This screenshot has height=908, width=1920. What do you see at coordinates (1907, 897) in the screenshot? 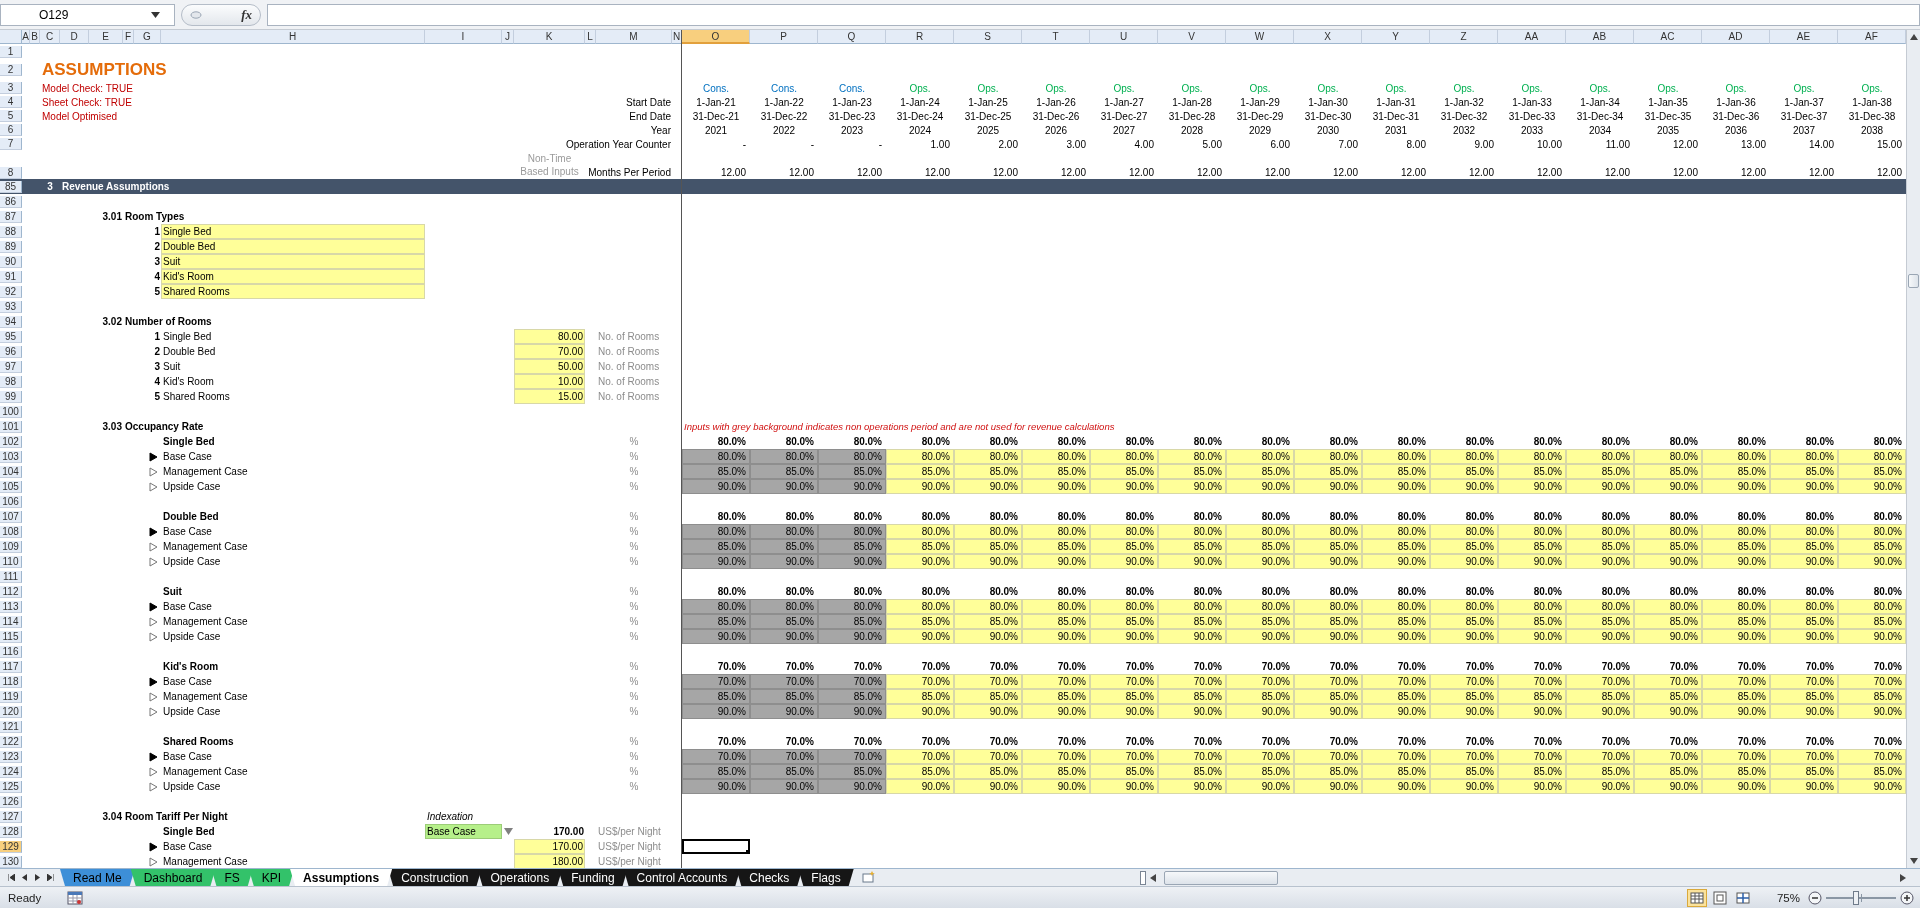
I see `zoom-in-icon` at bounding box center [1907, 897].